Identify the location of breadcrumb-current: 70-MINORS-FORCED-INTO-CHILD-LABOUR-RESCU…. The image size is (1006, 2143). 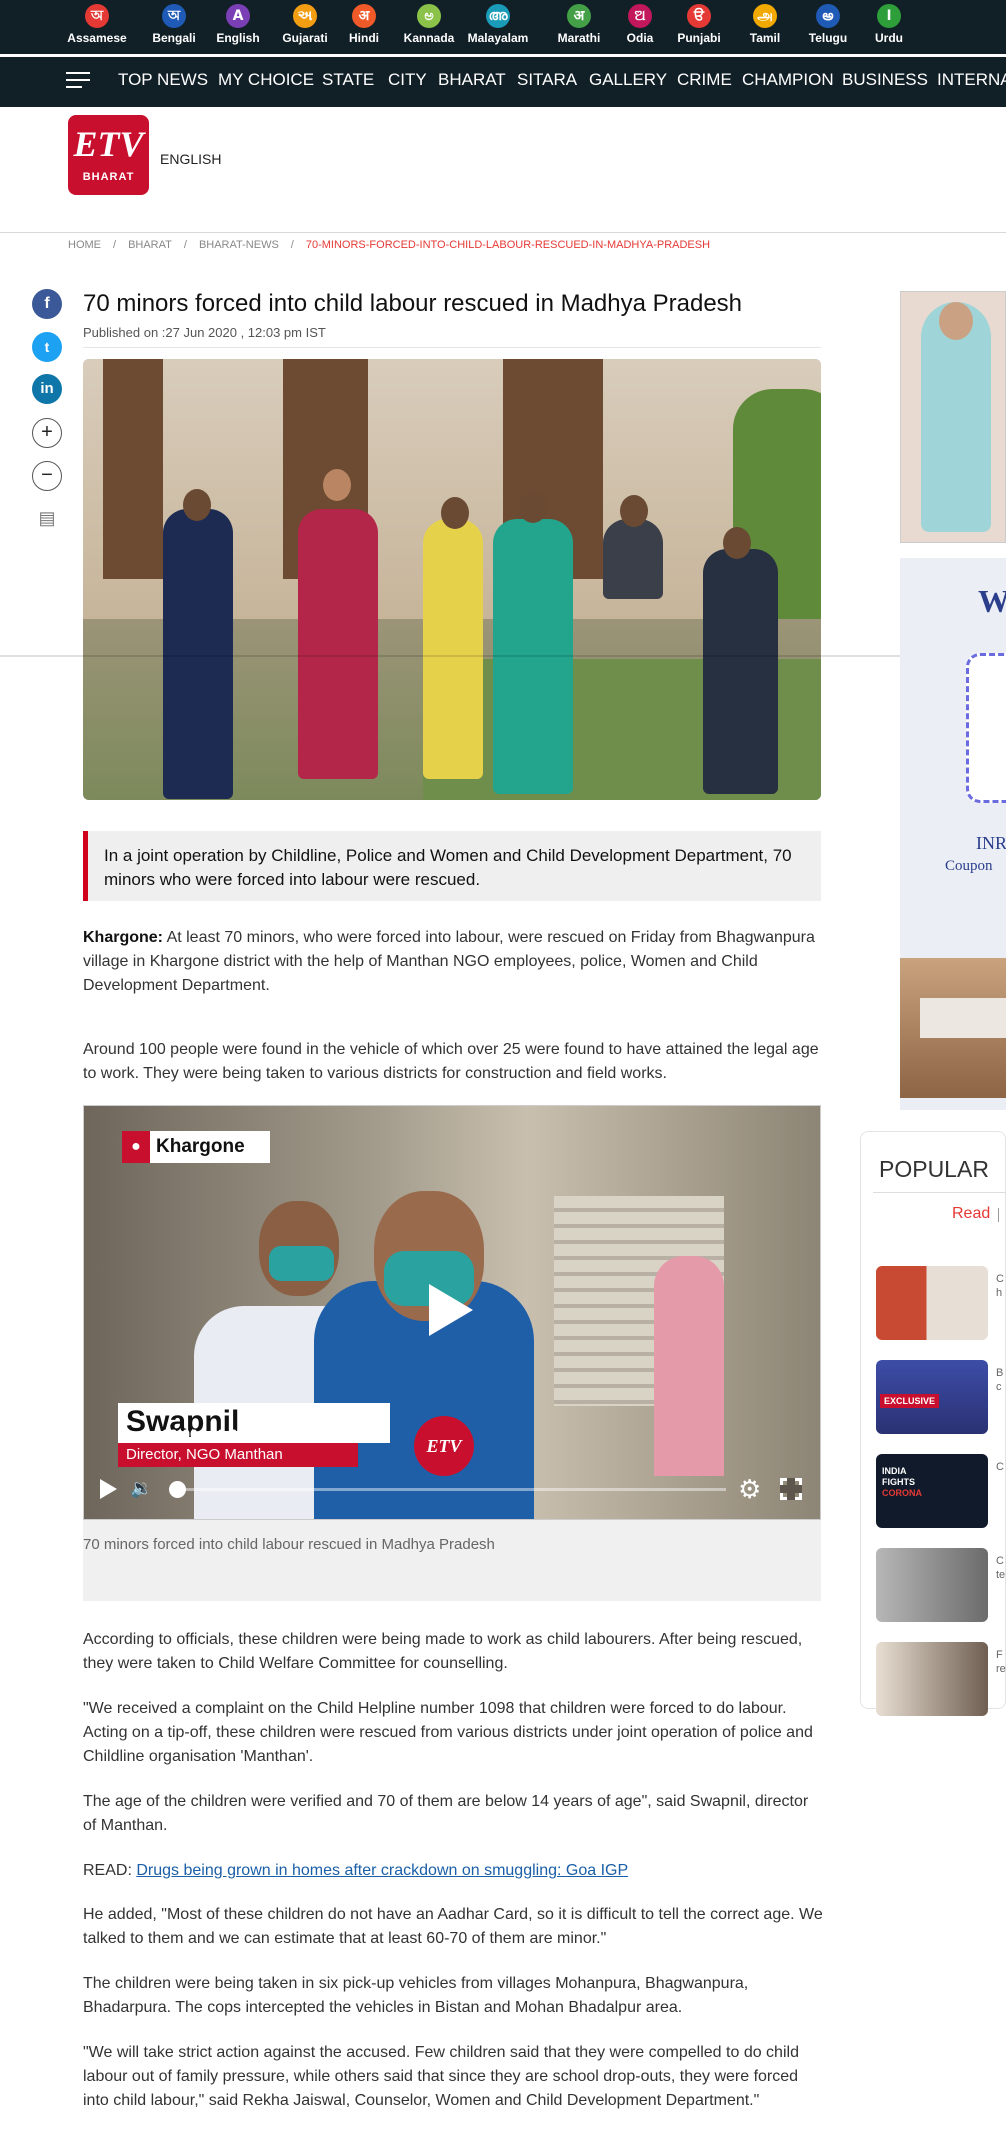
(508, 245).